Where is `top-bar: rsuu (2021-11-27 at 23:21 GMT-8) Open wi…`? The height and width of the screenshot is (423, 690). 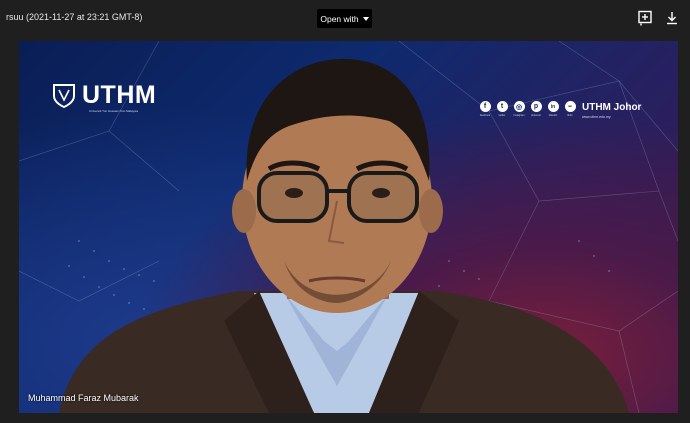
top-bar: rsuu (2021-11-27 at 23:21 GMT-8) Open wi… is located at coordinates (345, 18).